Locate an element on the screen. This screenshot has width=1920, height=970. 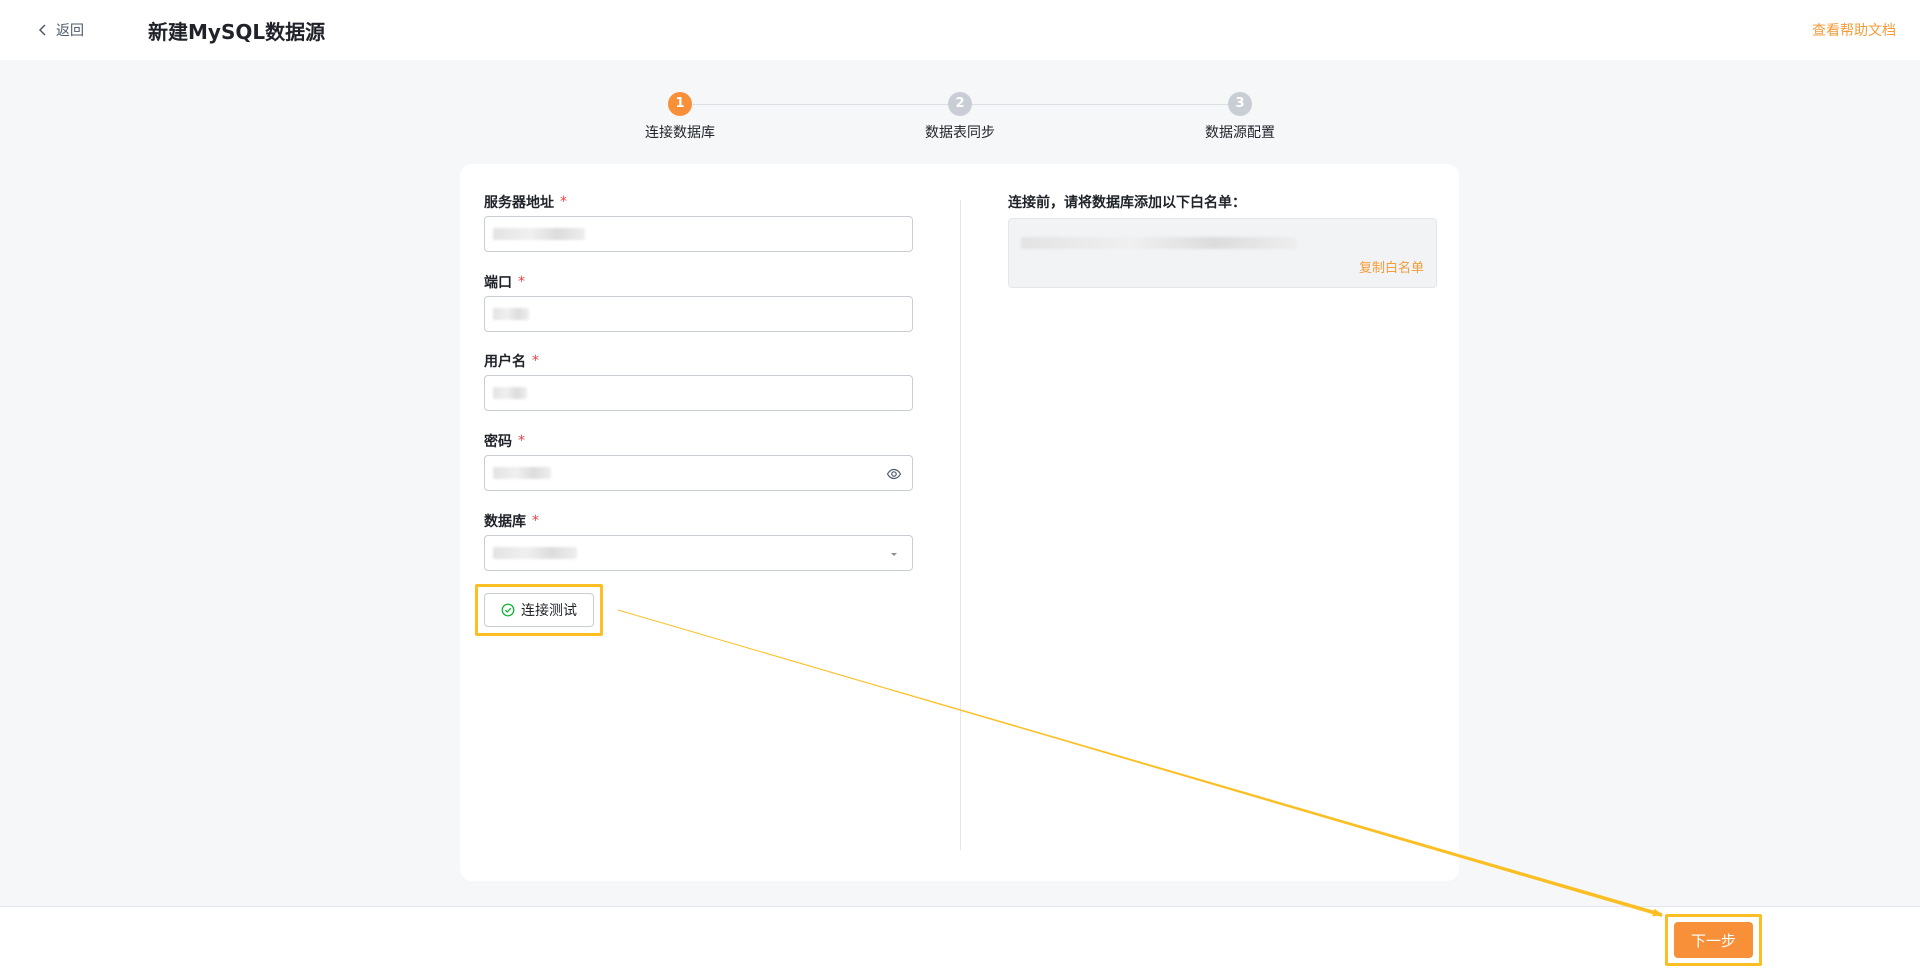
password-label: 密码 is located at coordinates (498, 442).